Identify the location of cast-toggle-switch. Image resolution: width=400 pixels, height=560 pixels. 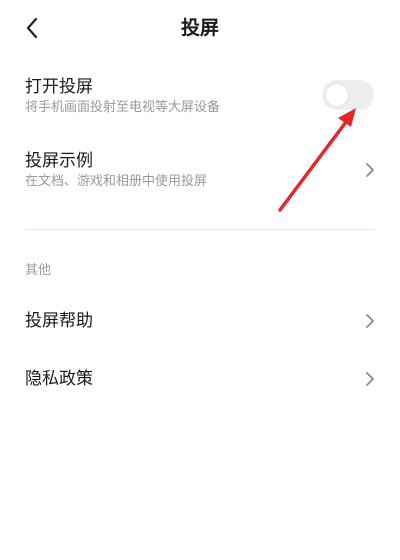
(348, 95).